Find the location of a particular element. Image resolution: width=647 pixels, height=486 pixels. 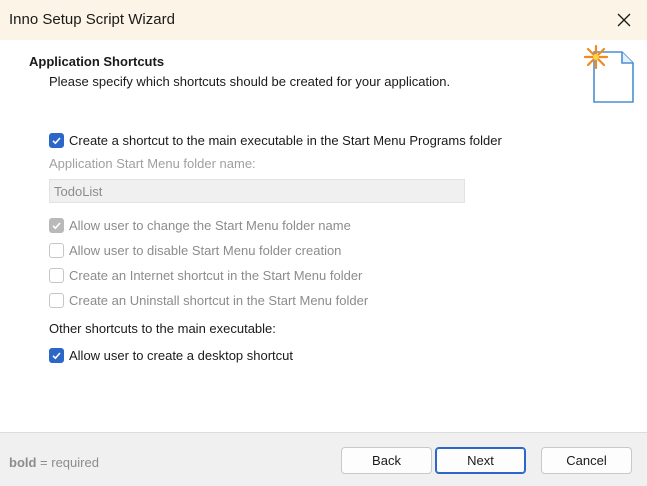

close-button is located at coordinates (624, 20).